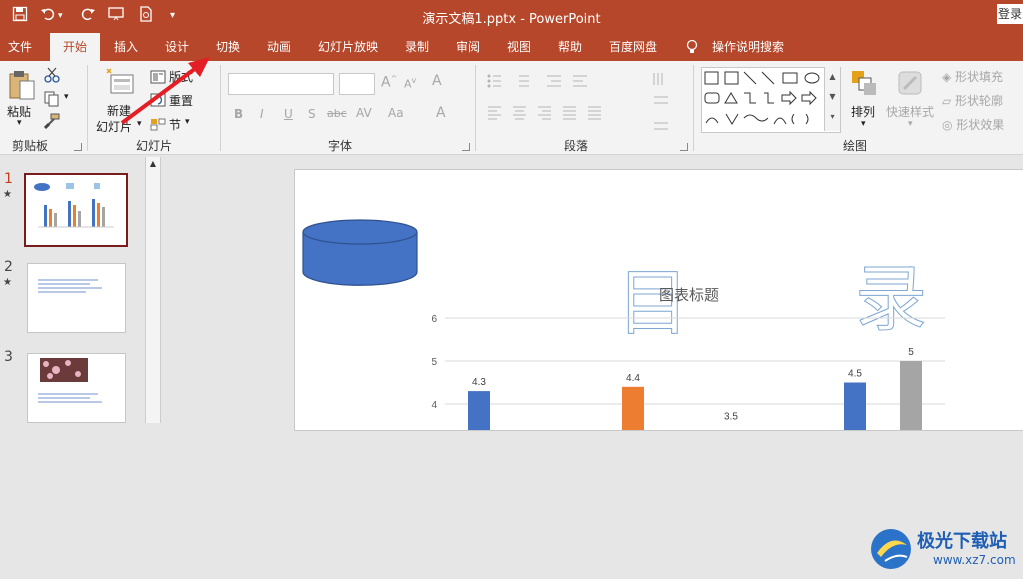 The image size is (1023, 579). Describe the element at coordinates (337, 113) in the screenshot. I see `strikethrough-button: abc` at that location.